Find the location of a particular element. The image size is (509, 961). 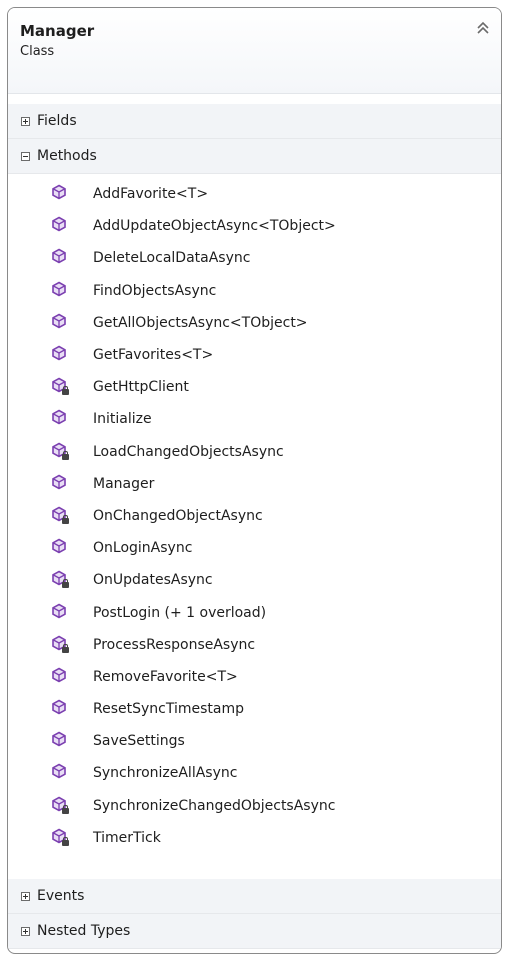

method-name: GetAllObjectsAsync<TObject> is located at coordinates (200, 322).